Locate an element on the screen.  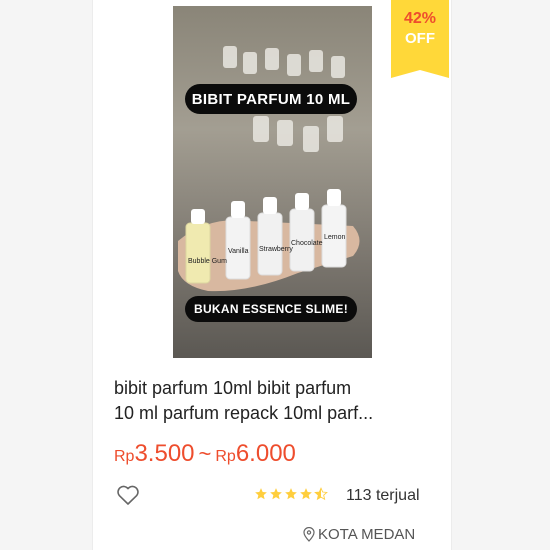
image-caption-top: BIBIT PARFUM 10 ML is located at coordinates (271, 99).